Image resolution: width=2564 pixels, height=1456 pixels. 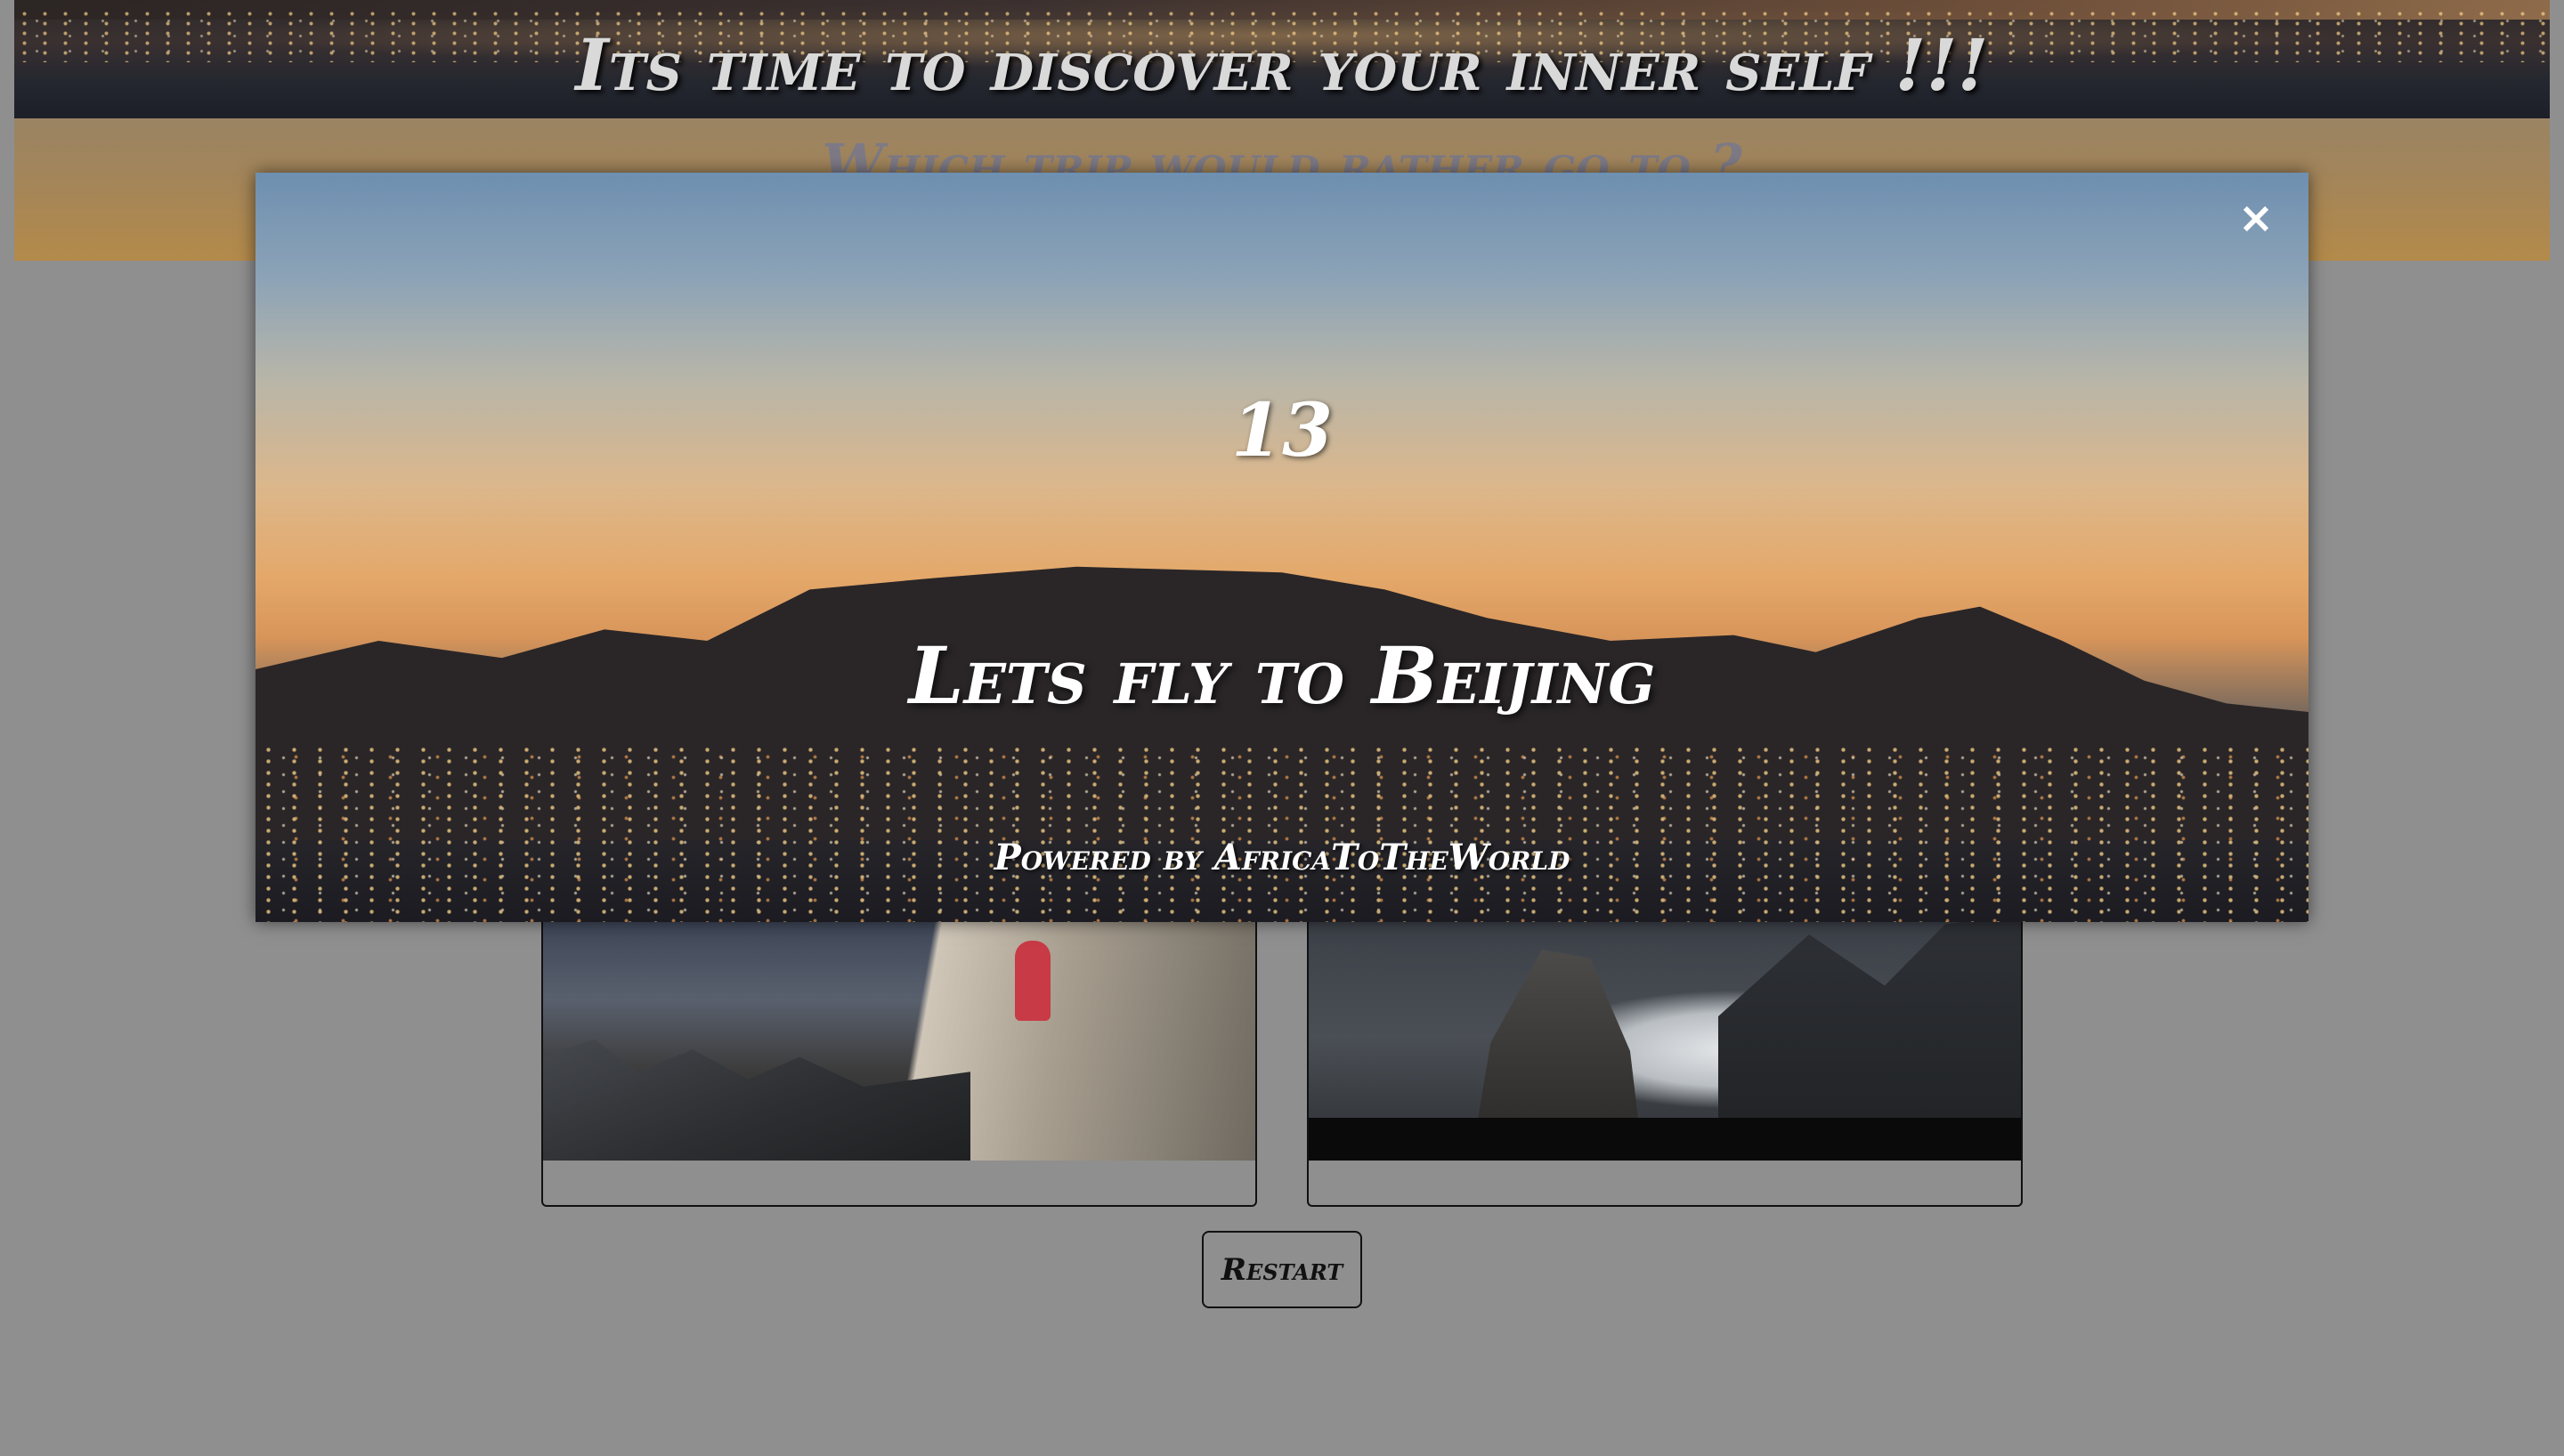 What do you see at coordinates (1665, 1037) in the screenshot?
I see `trip-option-image-right` at bounding box center [1665, 1037].